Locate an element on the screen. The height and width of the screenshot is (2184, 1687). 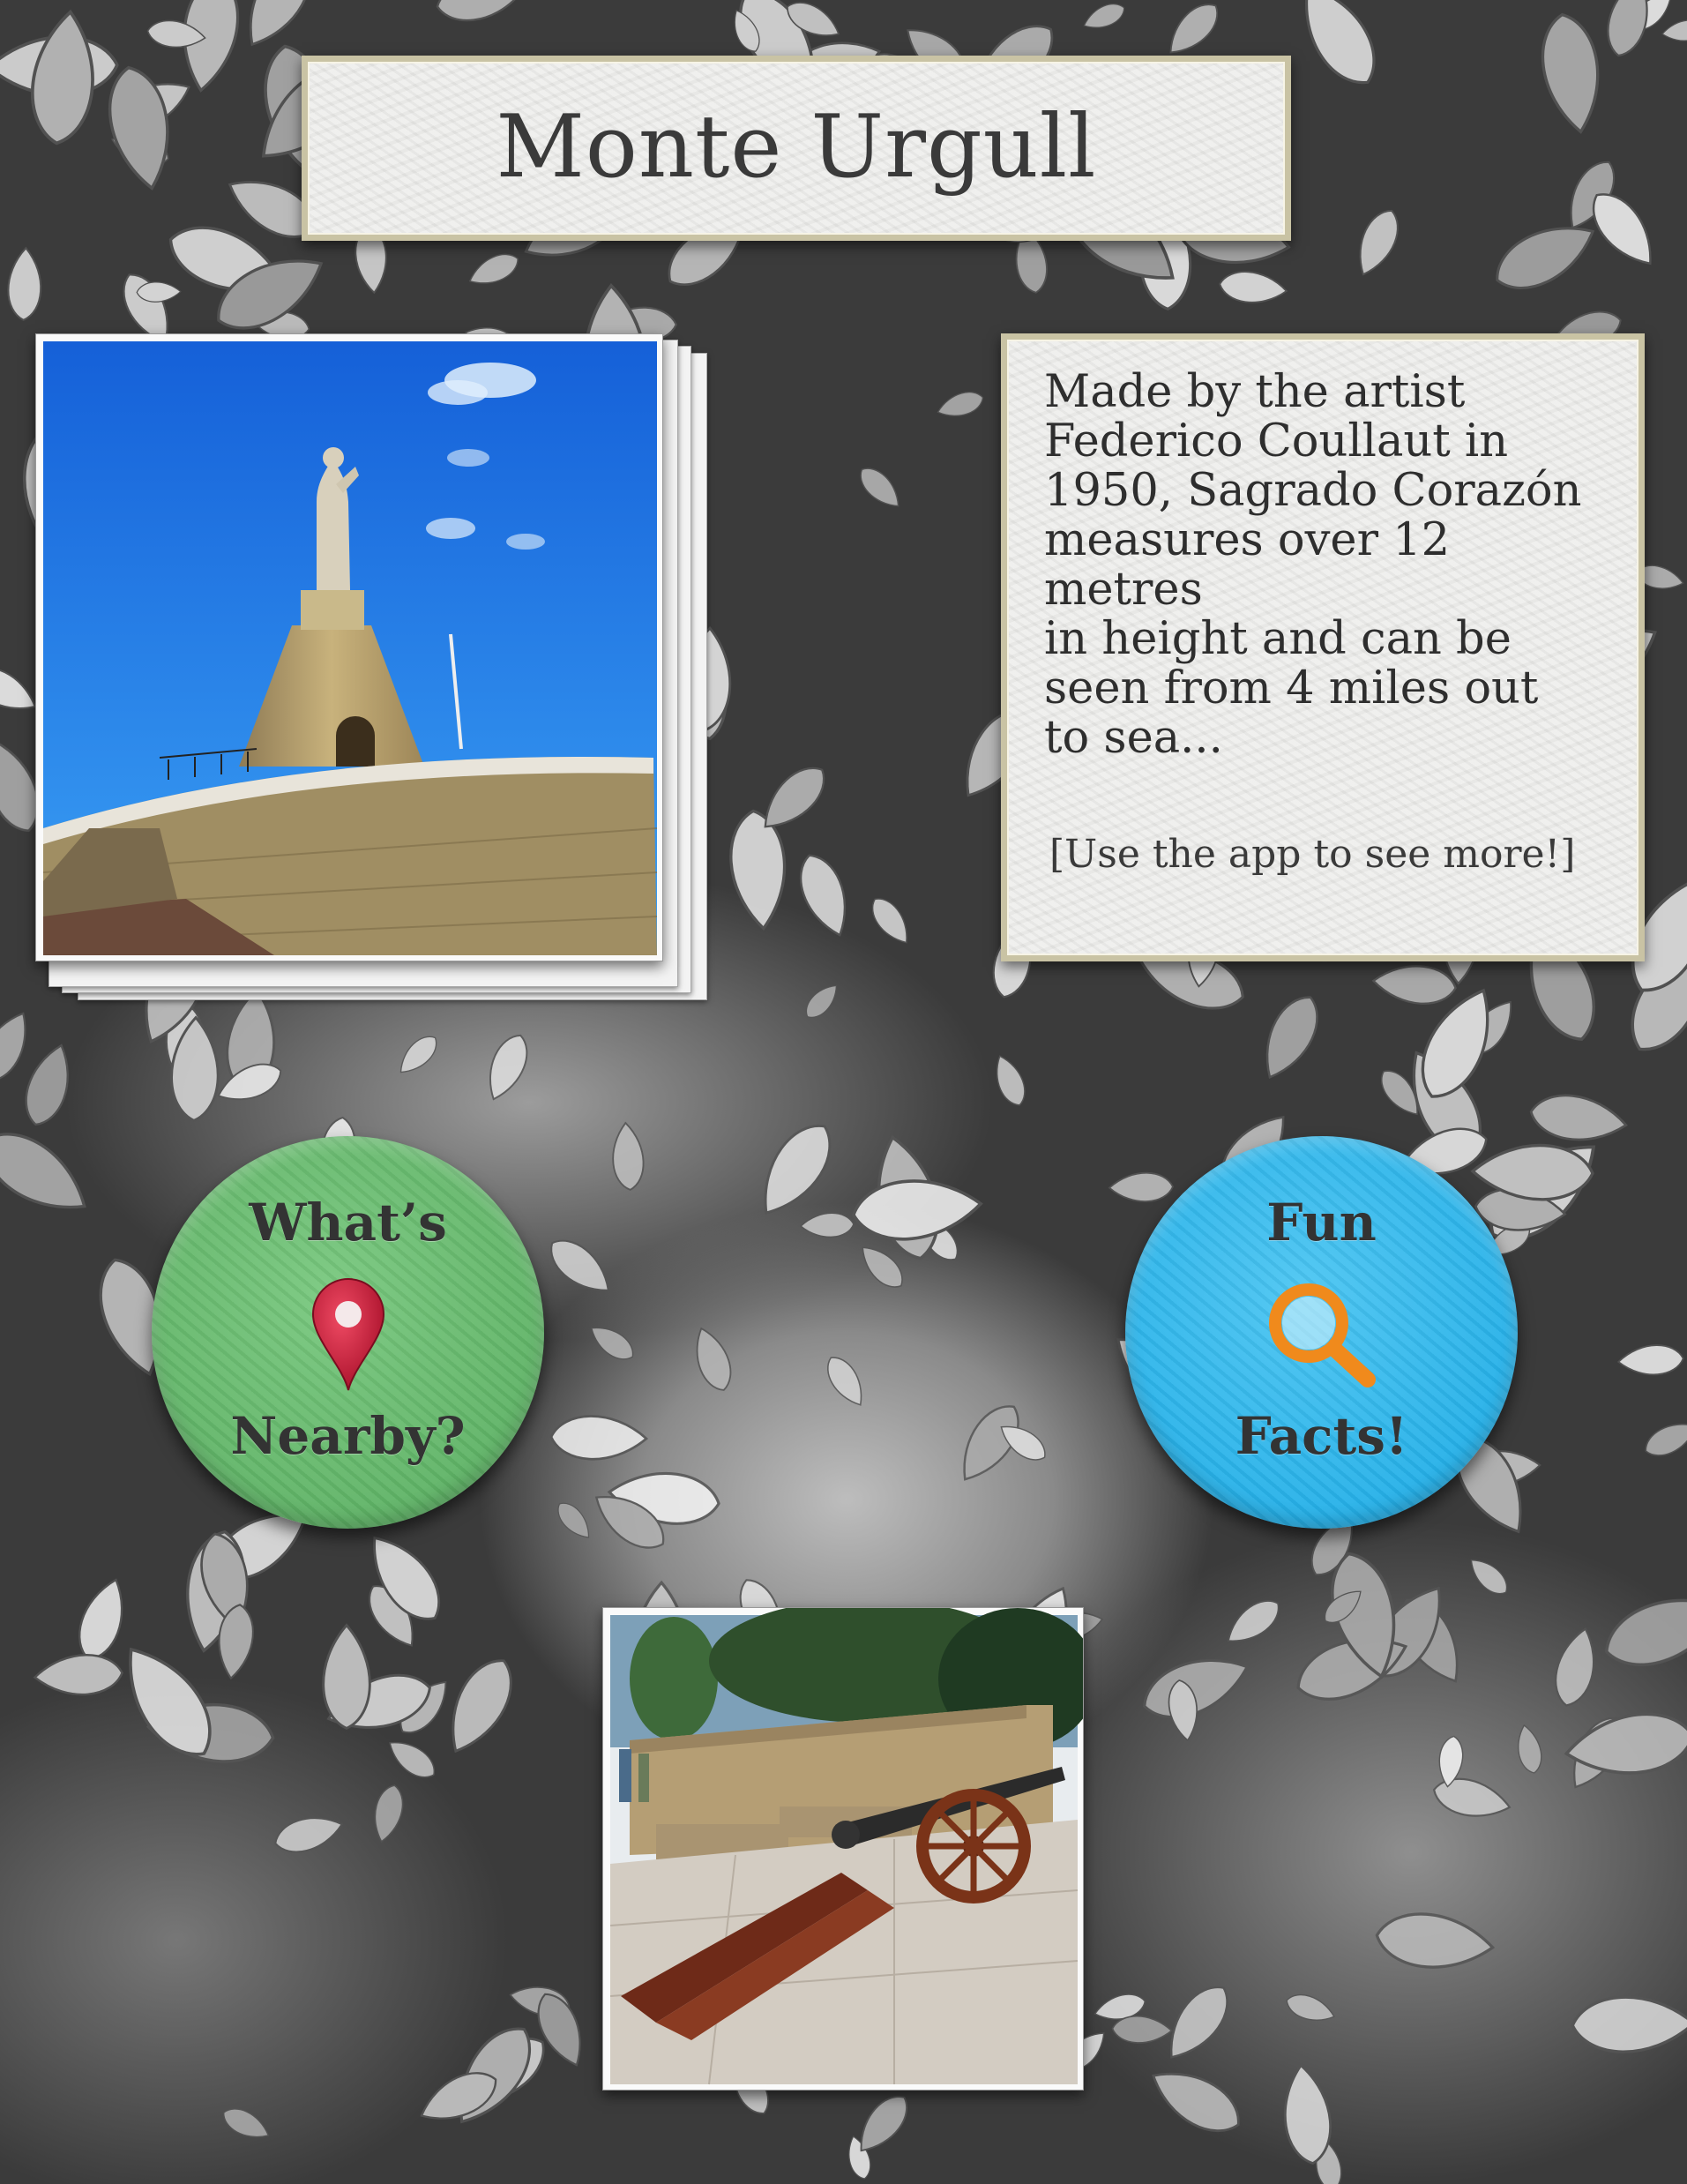
magnifier-icon is located at coordinates (1322, 1335).